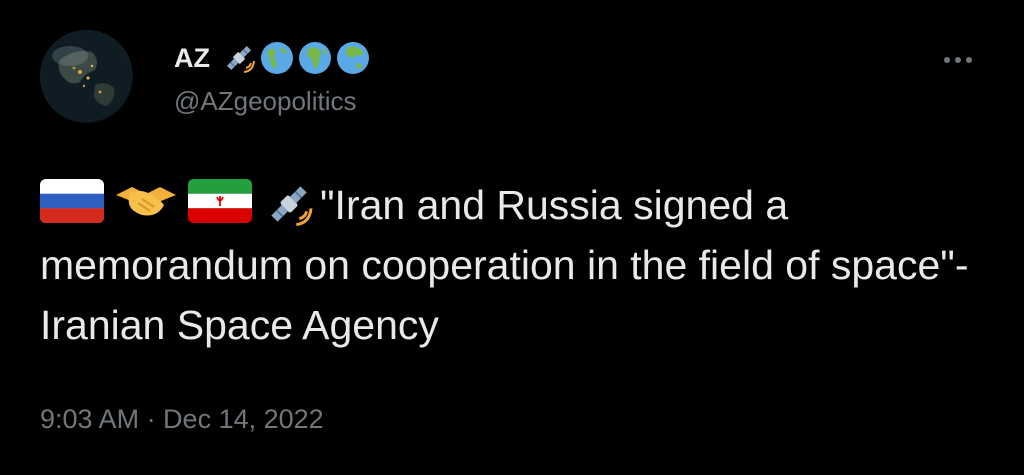 The image size is (1024, 475). What do you see at coordinates (72, 201) in the screenshot?
I see `russia-flag-icon` at bounding box center [72, 201].